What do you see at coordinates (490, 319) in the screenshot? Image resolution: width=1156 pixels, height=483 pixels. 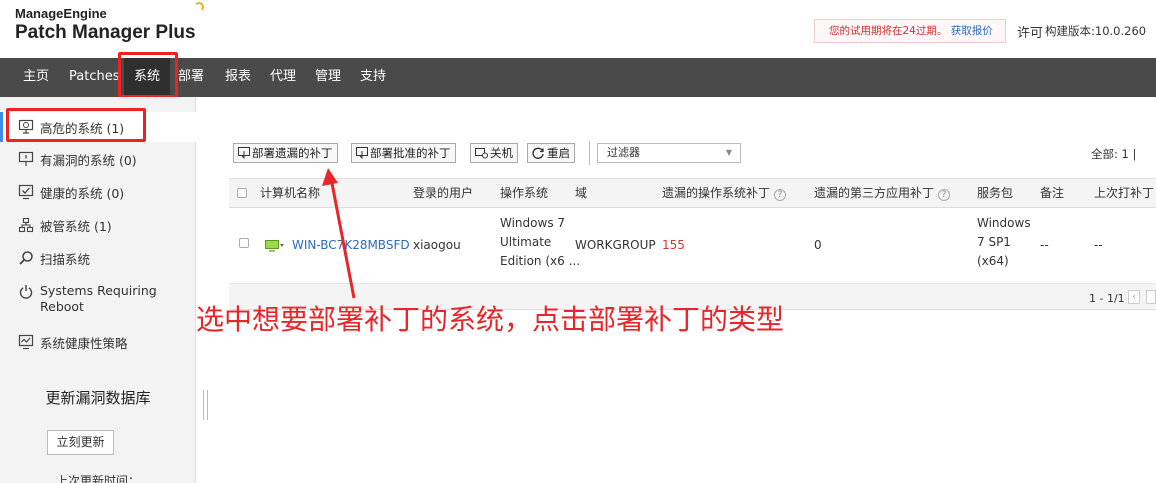 I see `annotation-text: 选中想要部署补丁的系统，点击部署补丁的类型` at bounding box center [490, 319].